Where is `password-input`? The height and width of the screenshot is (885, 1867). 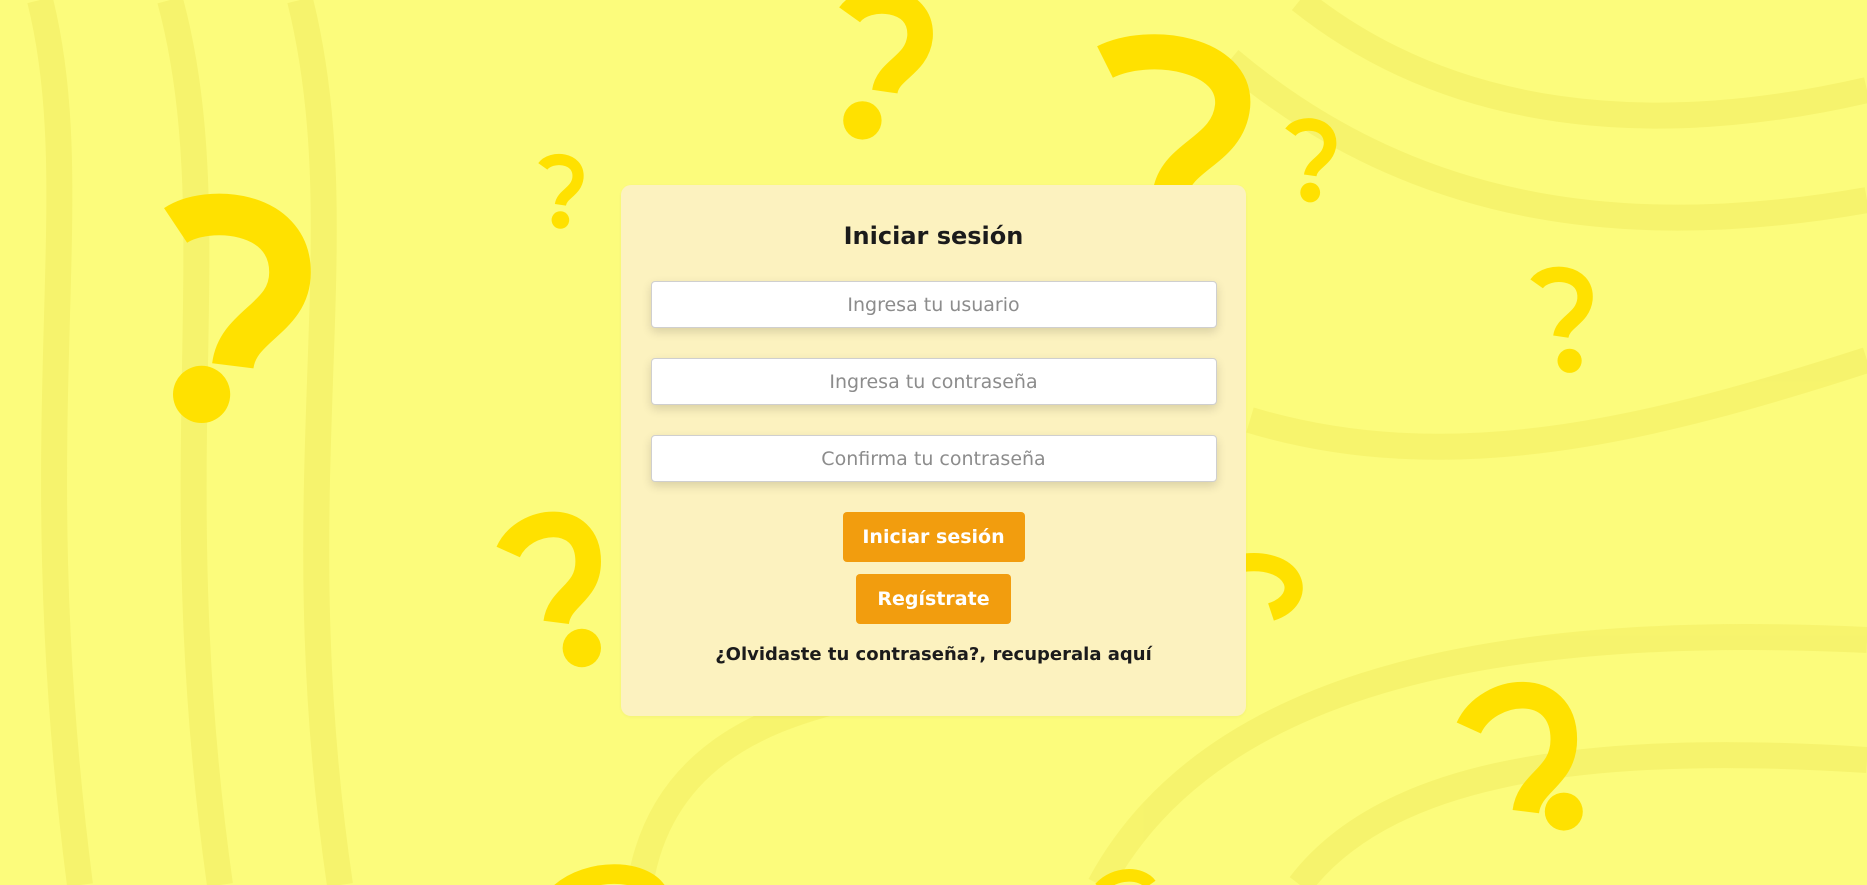
password-input is located at coordinates (933, 381).